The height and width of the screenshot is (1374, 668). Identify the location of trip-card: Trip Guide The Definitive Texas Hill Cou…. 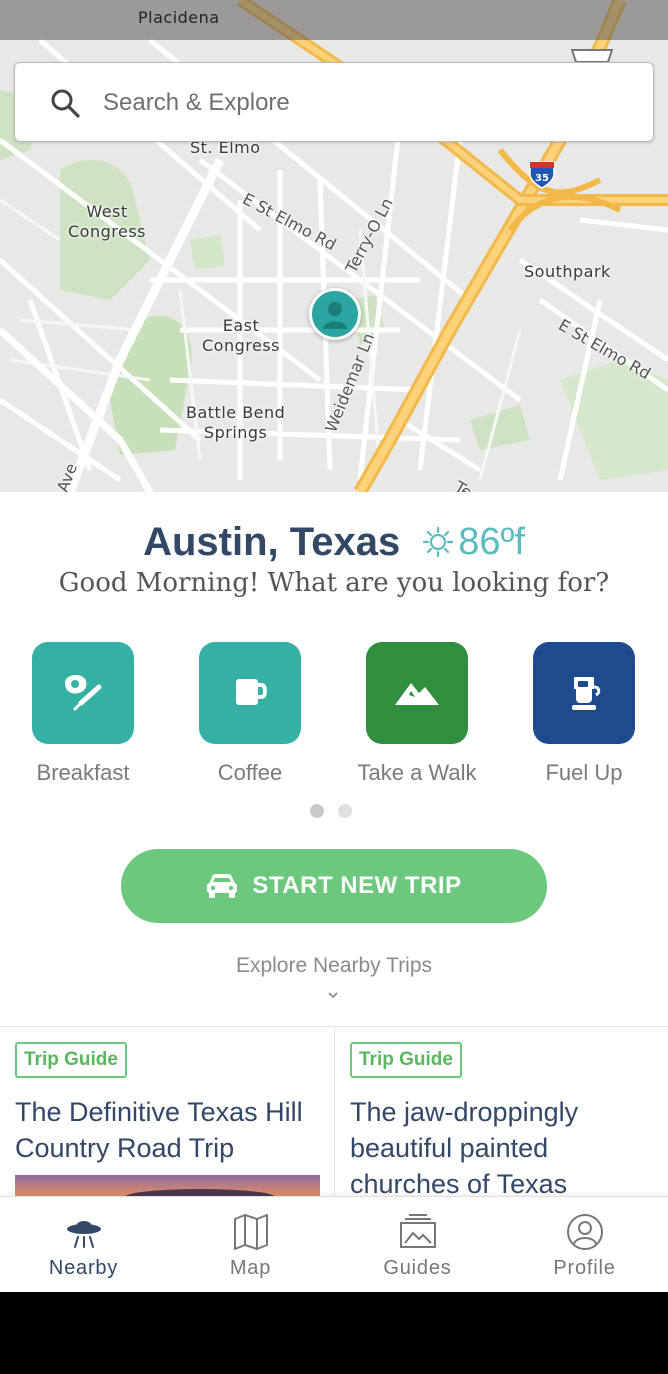
(167, 1113).